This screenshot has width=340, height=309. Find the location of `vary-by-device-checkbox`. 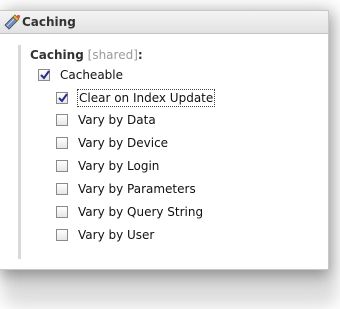

vary-by-device-checkbox is located at coordinates (62, 143).